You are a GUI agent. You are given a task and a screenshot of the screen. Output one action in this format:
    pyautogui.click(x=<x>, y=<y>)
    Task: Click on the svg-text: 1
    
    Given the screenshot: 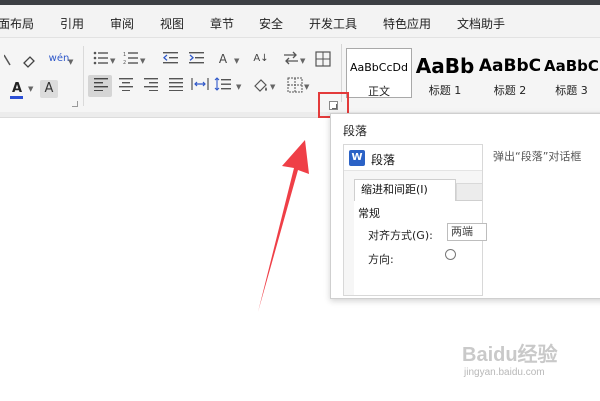 What is the action you would take?
    pyautogui.click(x=124, y=55)
    